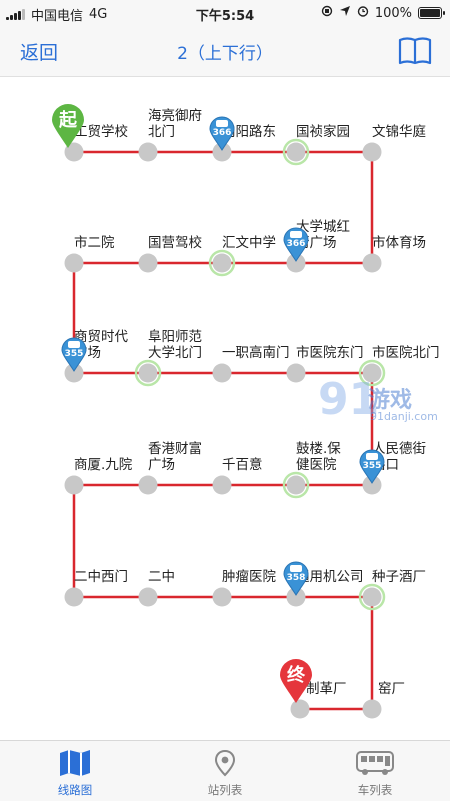 The height and width of the screenshot is (801, 450). What do you see at coordinates (68, 120) in the screenshot?
I see `start-label: 起` at bounding box center [68, 120].